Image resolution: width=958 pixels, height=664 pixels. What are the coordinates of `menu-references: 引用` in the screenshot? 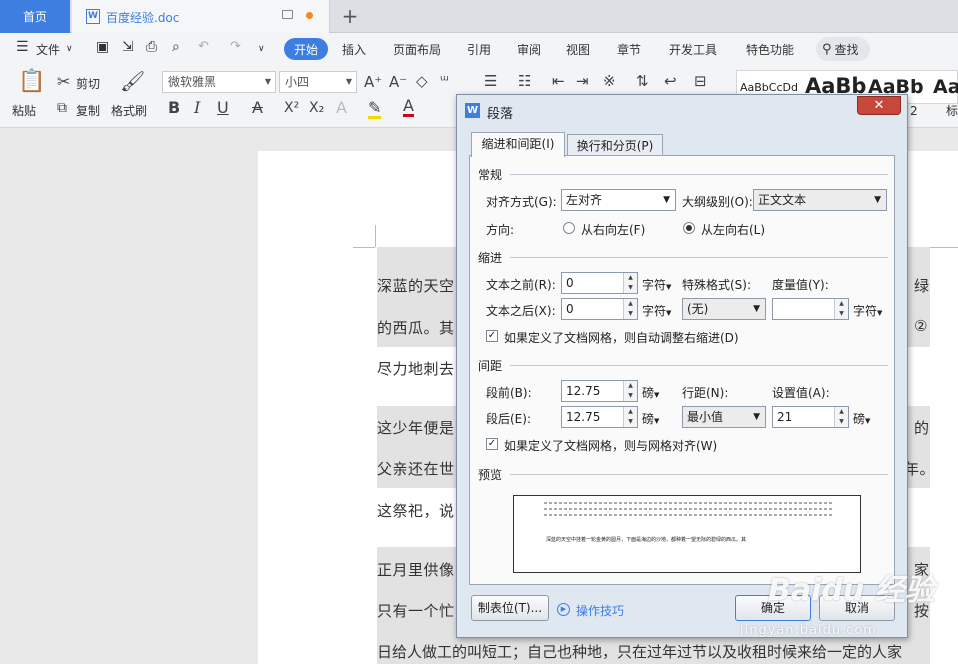 It's located at (479, 49).